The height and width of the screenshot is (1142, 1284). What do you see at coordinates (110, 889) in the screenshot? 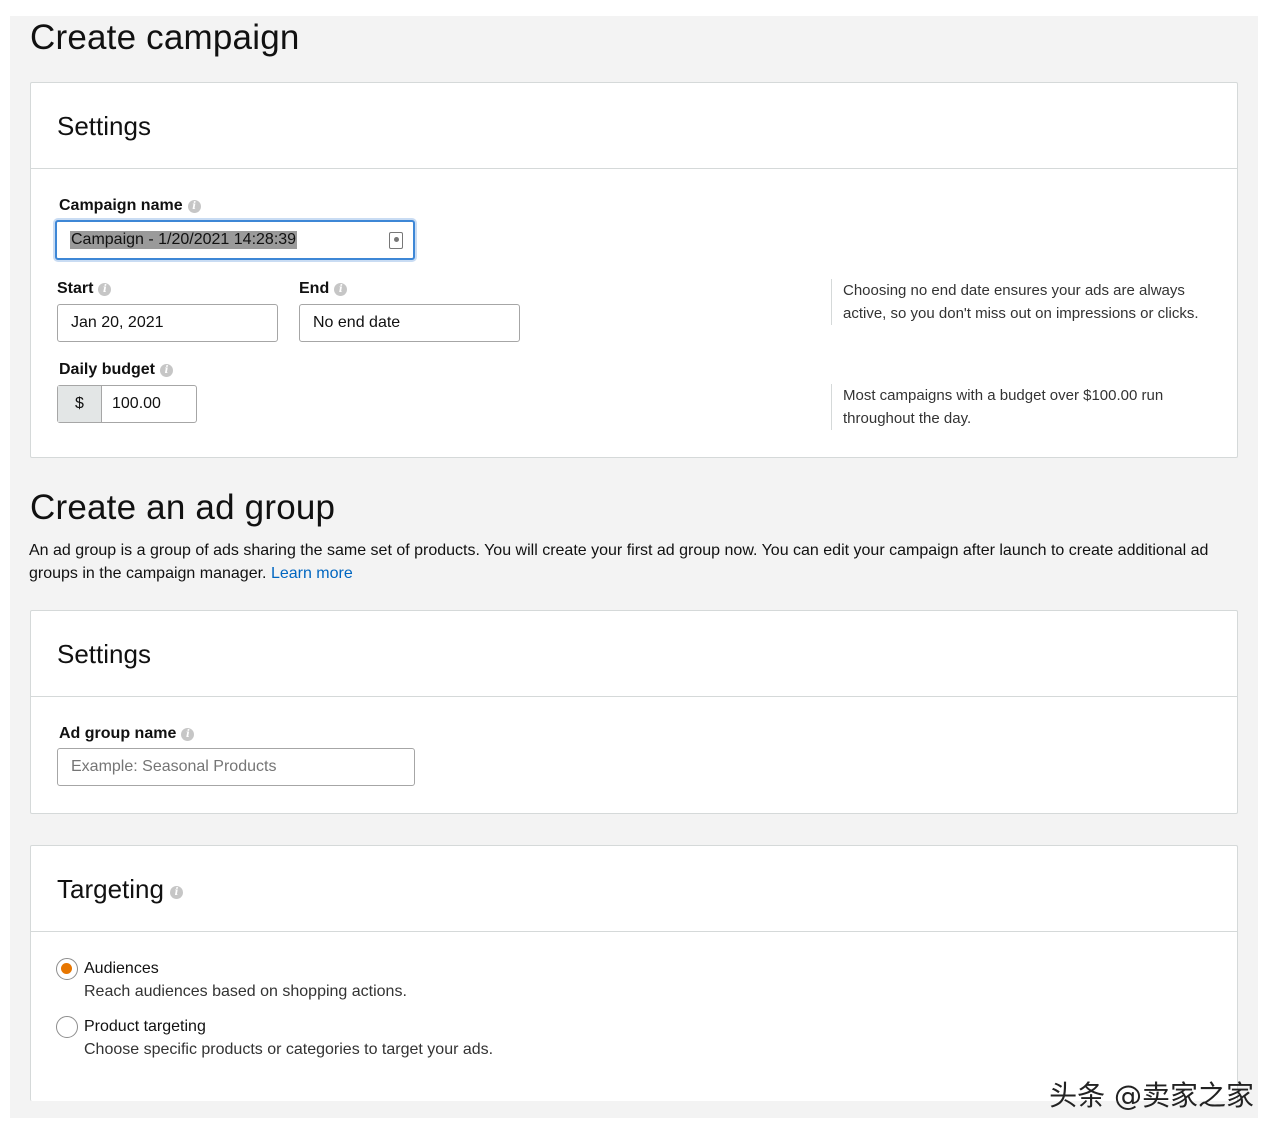
I see `targeting-title-text: Targeting` at bounding box center [110, 889].